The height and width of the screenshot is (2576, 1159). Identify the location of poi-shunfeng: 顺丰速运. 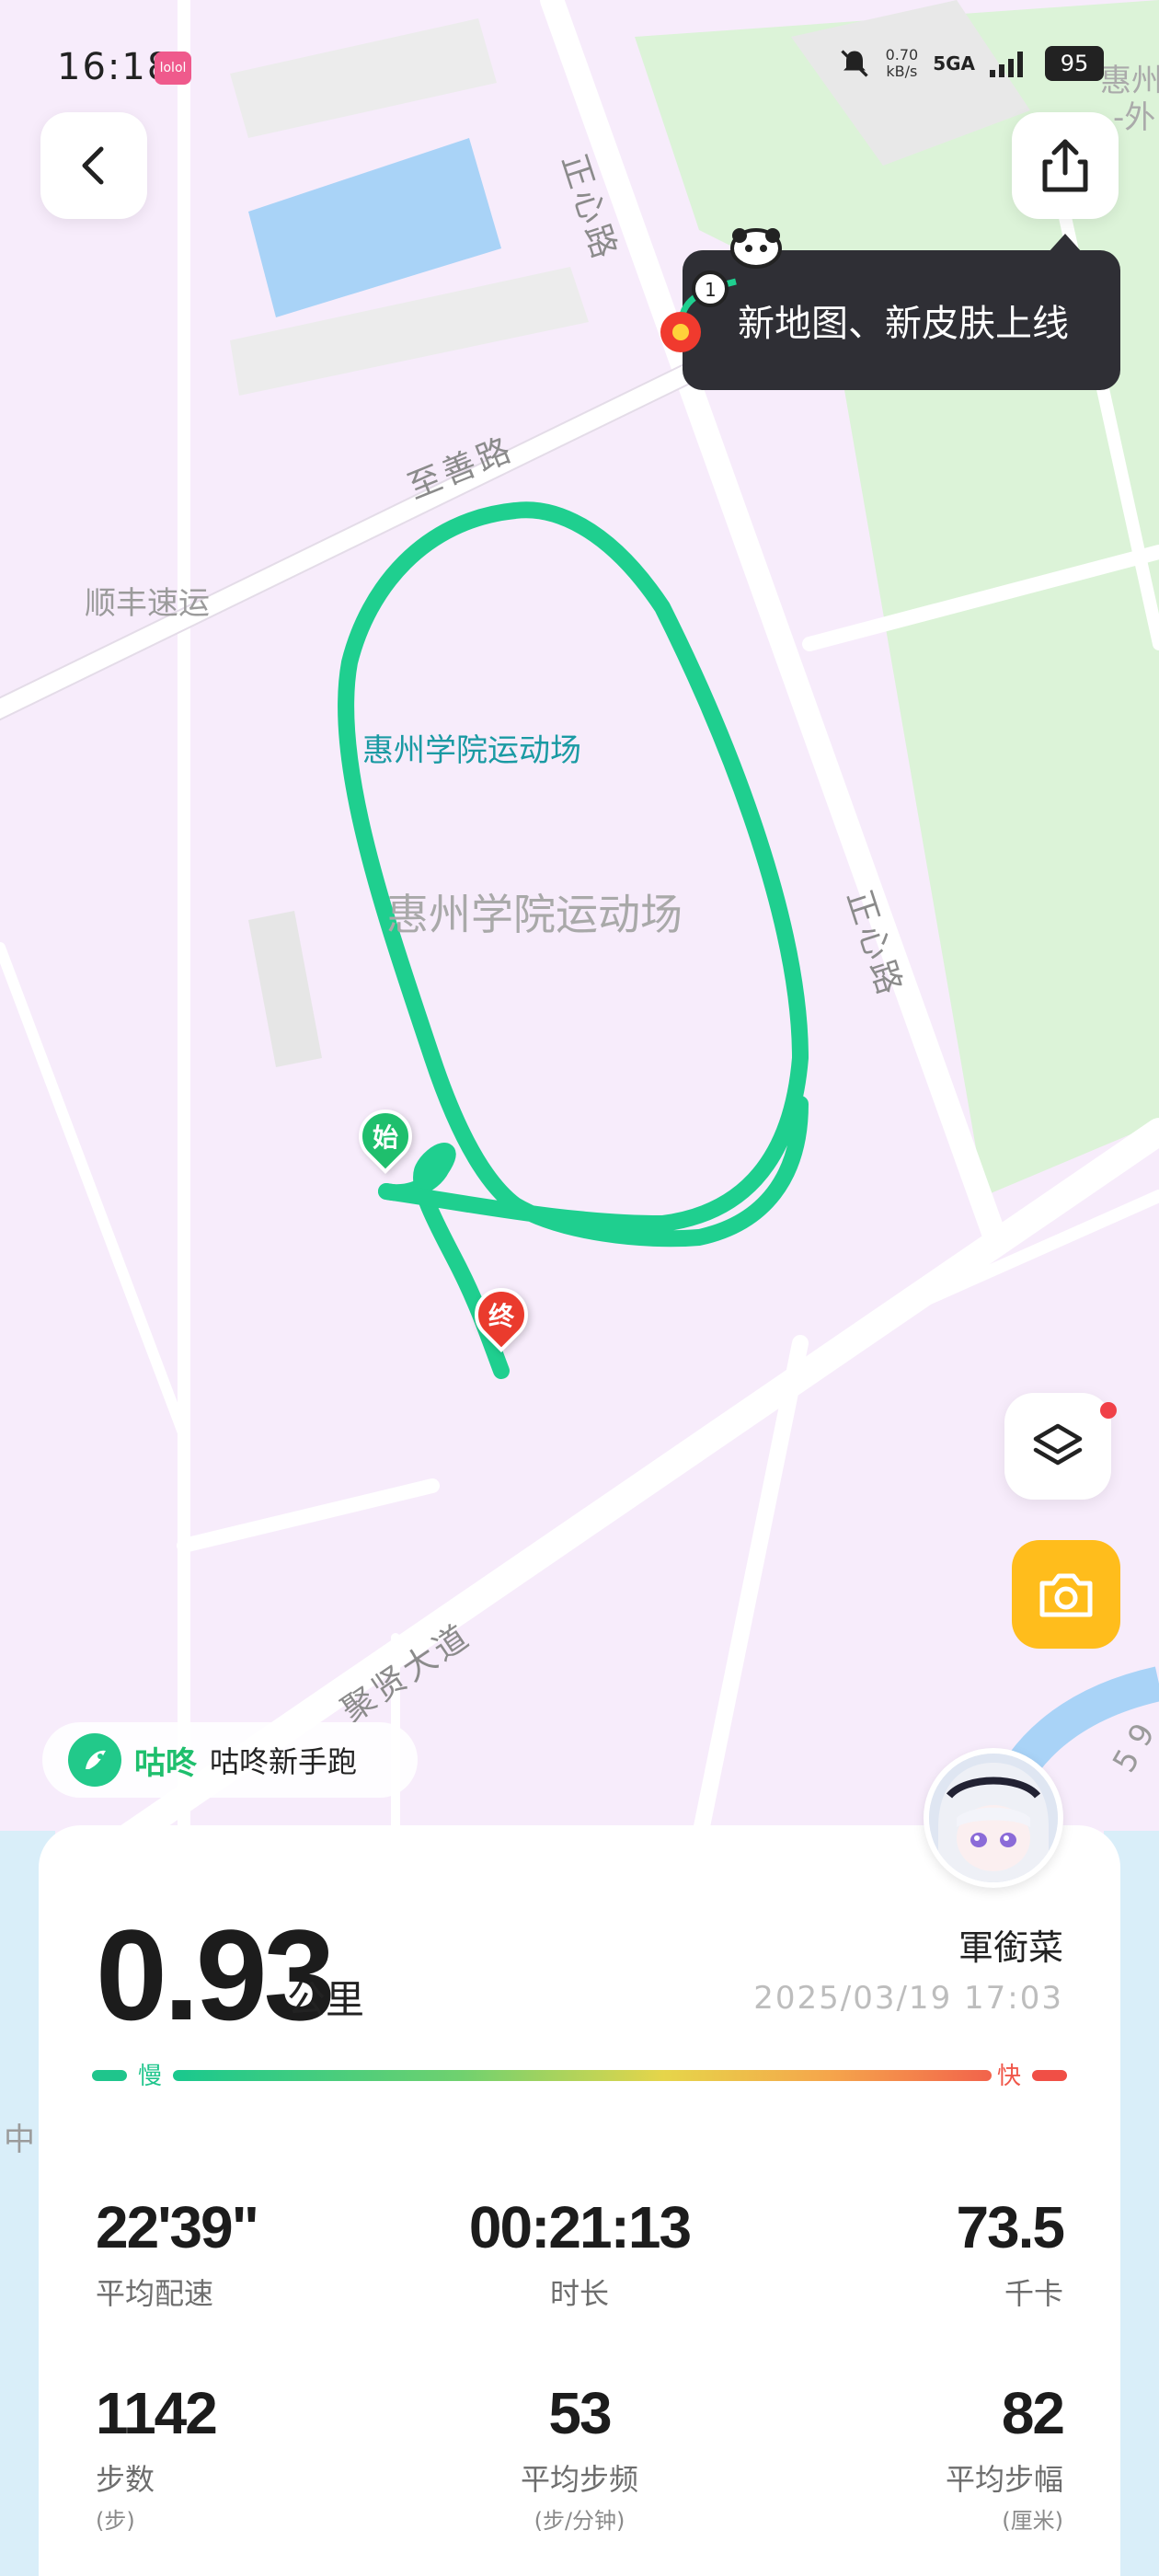
(147, 603).